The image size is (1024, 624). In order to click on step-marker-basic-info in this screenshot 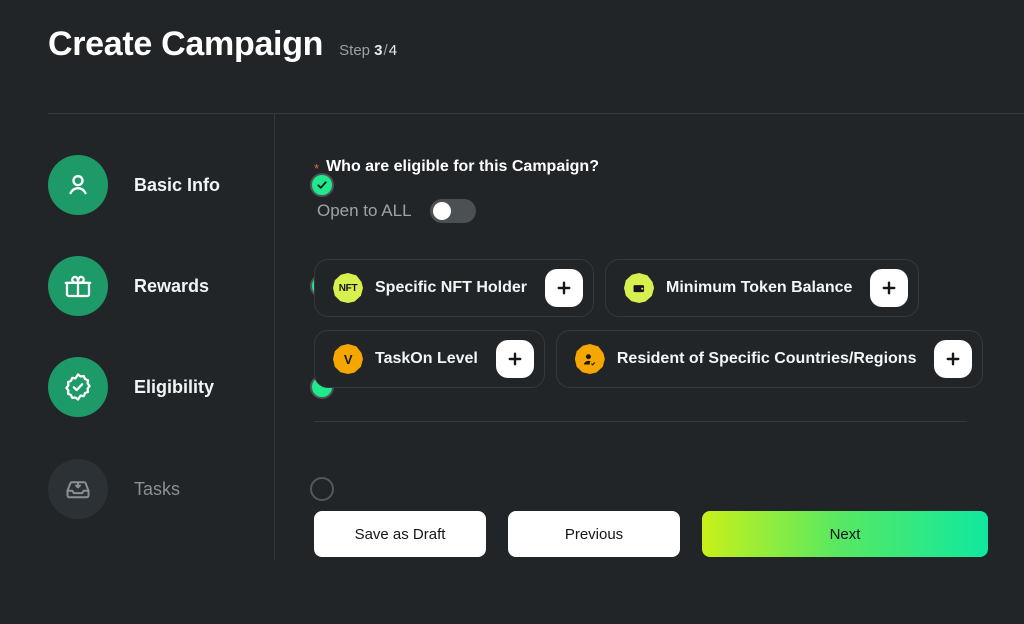, I will do `click(322, 185)`.